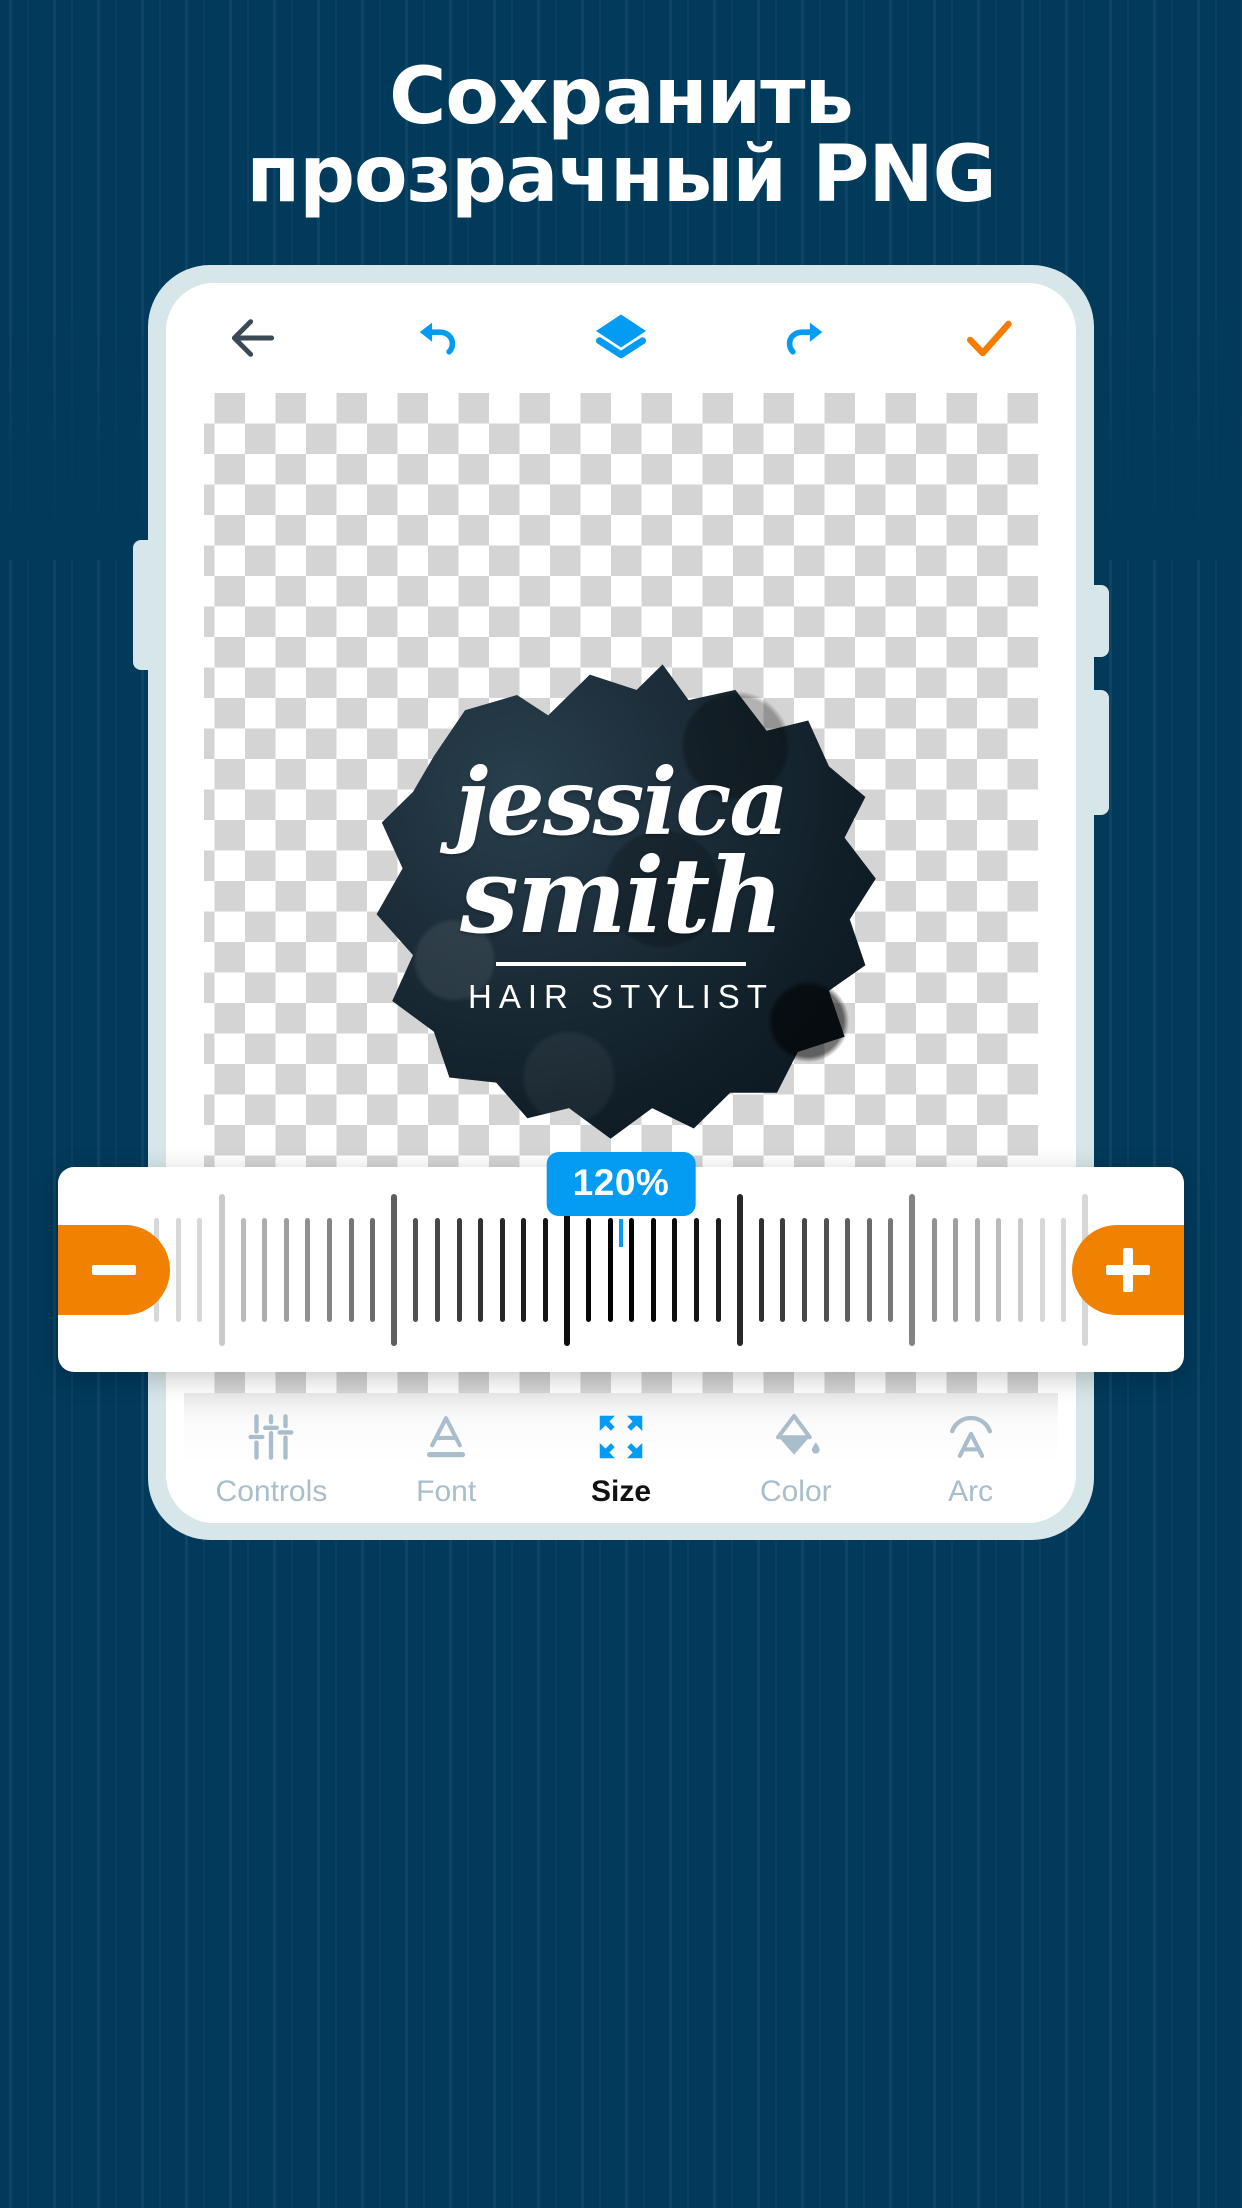  I want to click on paint-drop-icon, so click(797, 1434).